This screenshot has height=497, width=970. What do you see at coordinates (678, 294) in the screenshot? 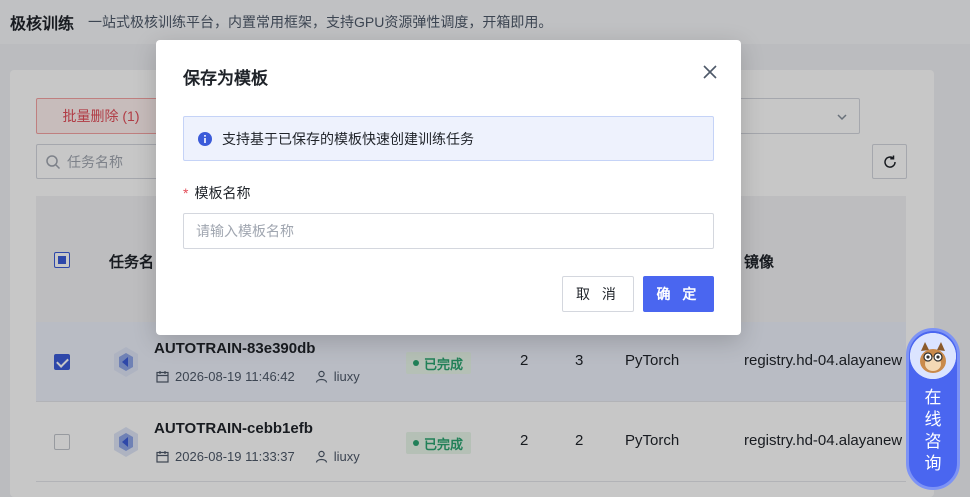
I see `confirm-button: 确 定` at bounding box center [678, 294].